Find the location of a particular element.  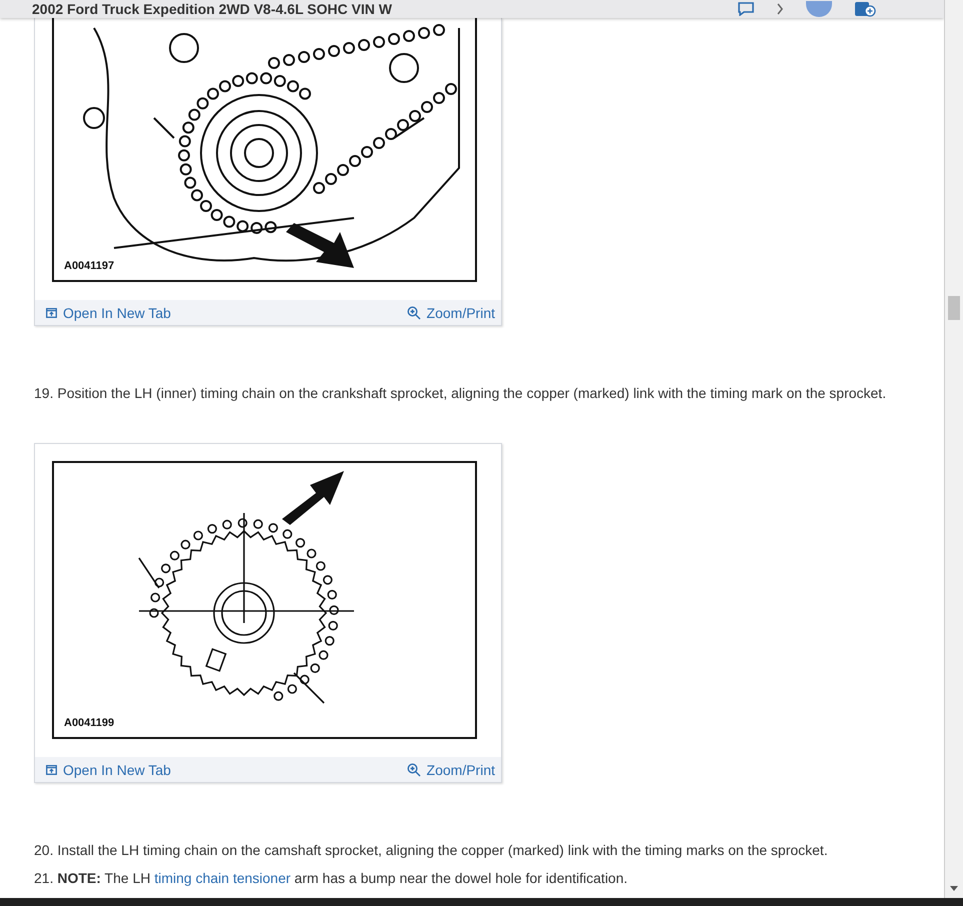

step-text: 21. NOTE: The LH timing chain tensioner arm has a bump near the dowel hole for identification. is located at coordinates (331, 878).